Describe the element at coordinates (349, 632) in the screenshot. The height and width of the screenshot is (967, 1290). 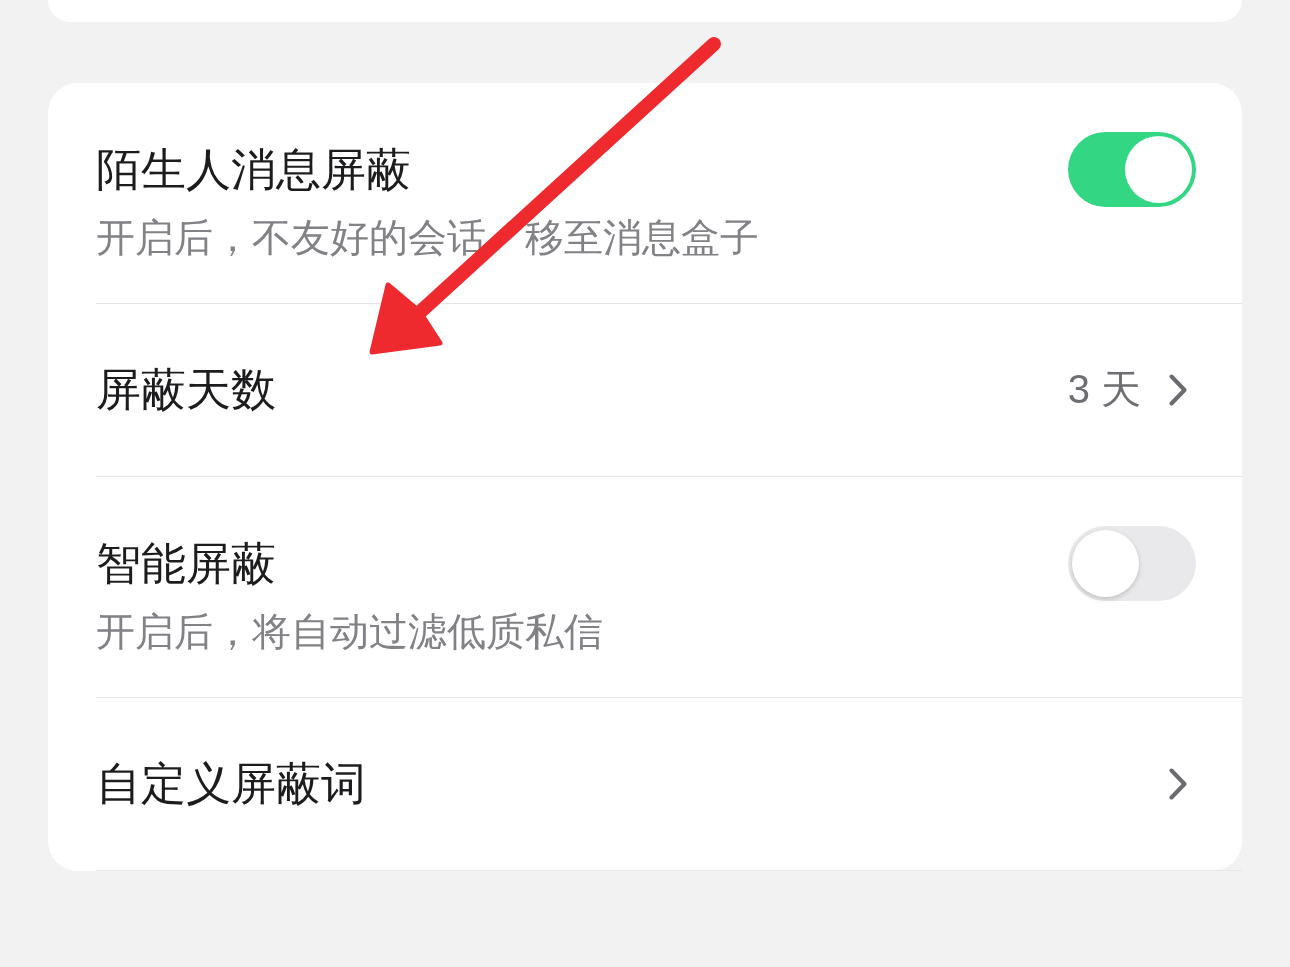
I see `setting-description: 开启后，将自动过滤低质私信` at that location.